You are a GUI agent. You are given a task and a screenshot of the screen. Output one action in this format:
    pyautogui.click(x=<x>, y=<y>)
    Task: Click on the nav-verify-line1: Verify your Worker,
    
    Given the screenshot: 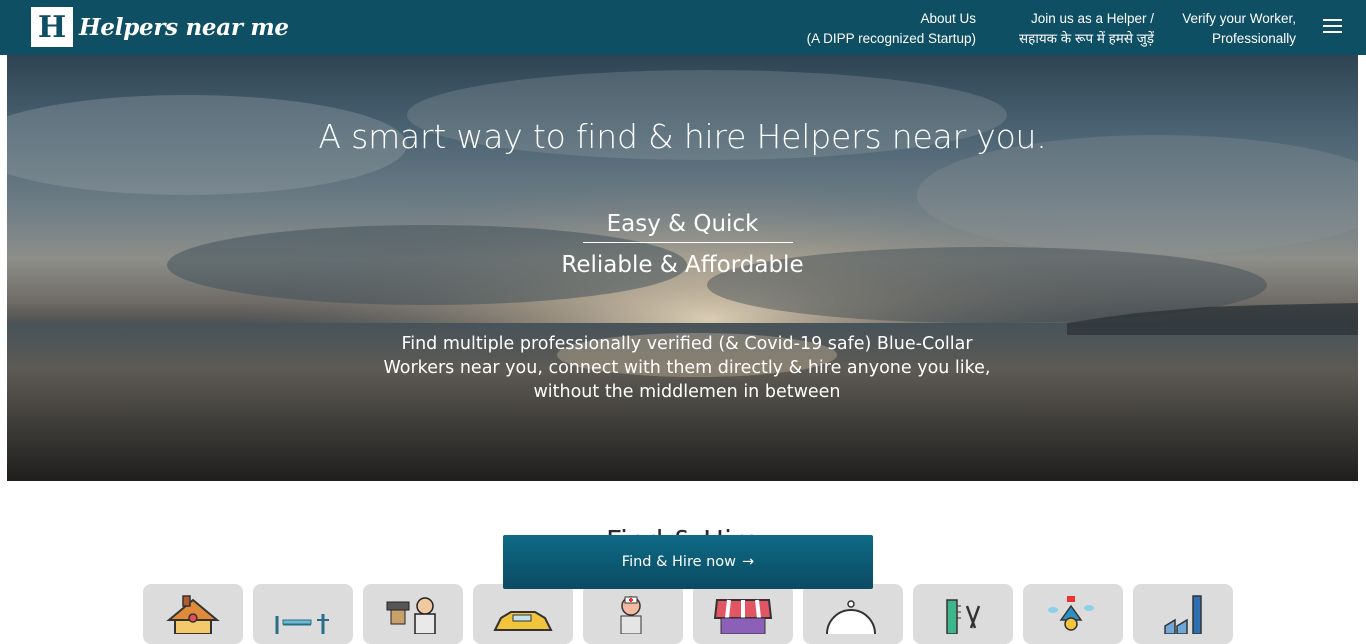 What is the action you would take?
    pyautogui.click(x=1239, y=18)
    